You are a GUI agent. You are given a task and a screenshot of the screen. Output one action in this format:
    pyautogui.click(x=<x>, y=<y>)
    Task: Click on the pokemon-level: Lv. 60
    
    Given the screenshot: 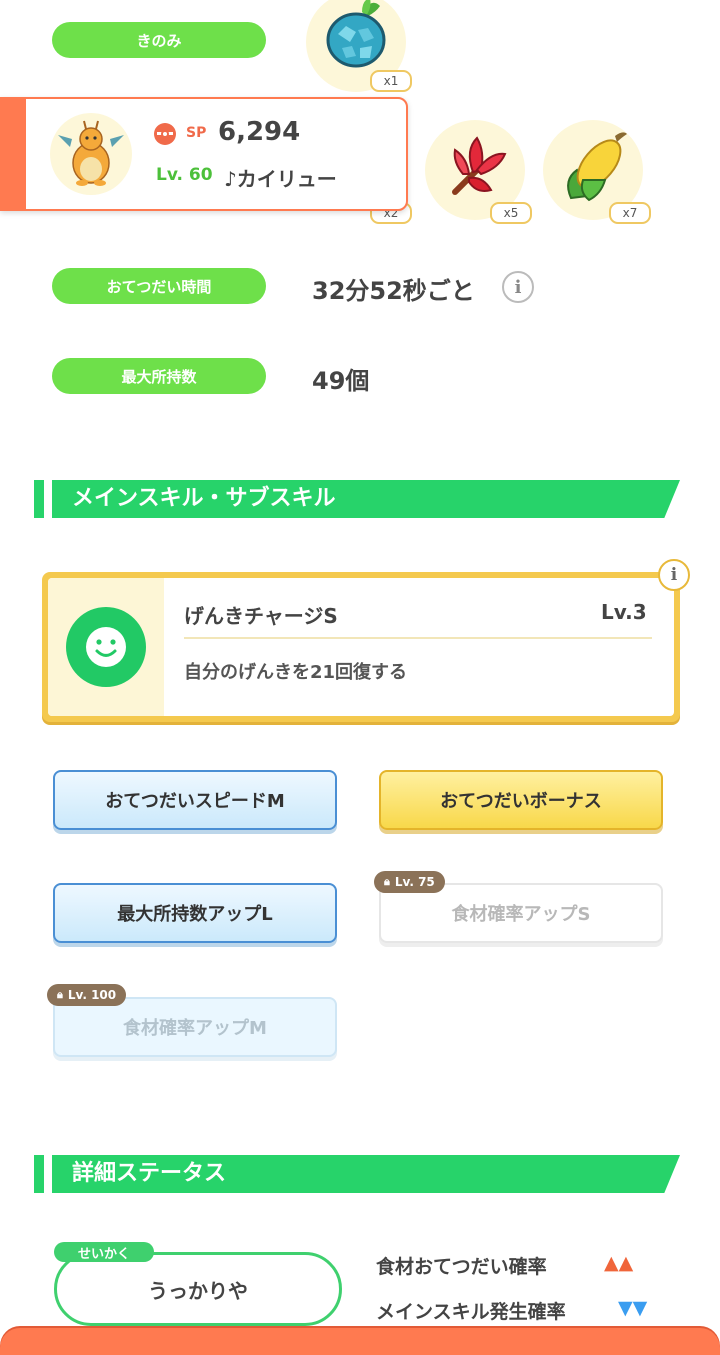 What is the action you would take?
    pyautogui.click(x=184, y=175)
    